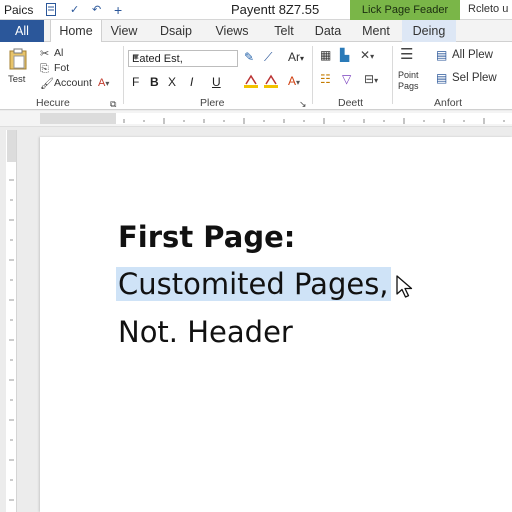  I want to click on document-icon, so click(51, 11).